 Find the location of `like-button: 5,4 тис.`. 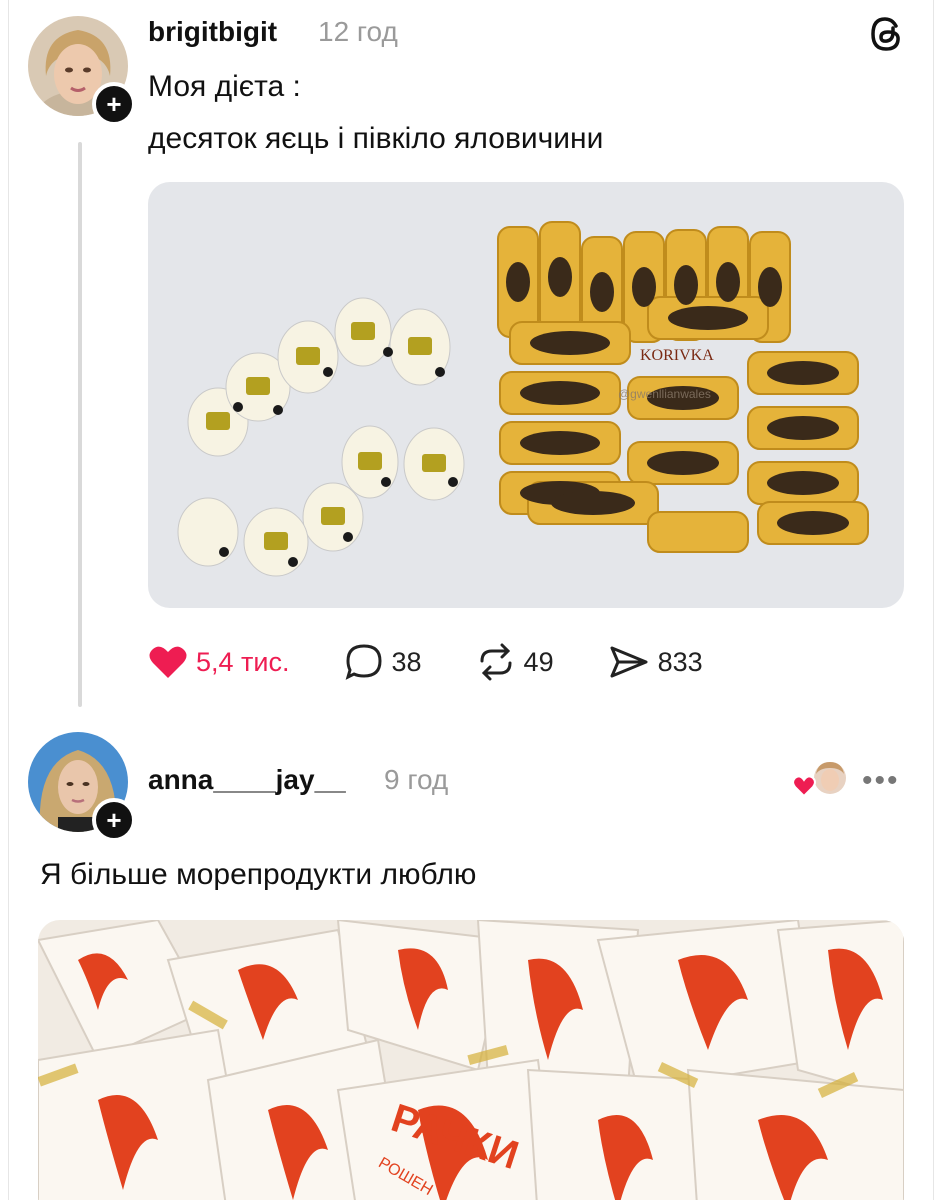

like-button: 5,4 тис. is located at coordinates (219, 662).